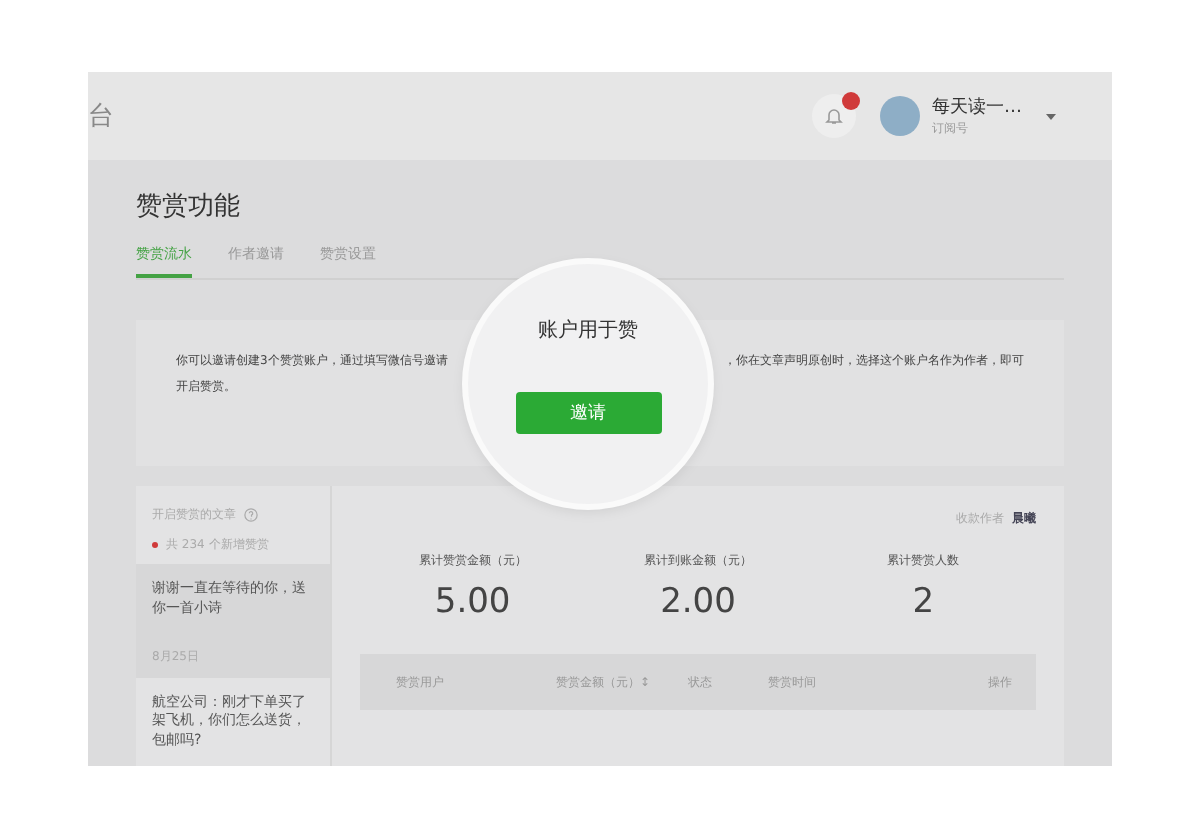 Image resolution: width=1200 pixels, height=838 pixels. What do you see at coordinates (923, 602) in the screenshot?
I see `stat-value: 2` at bounding box center [923, 602].